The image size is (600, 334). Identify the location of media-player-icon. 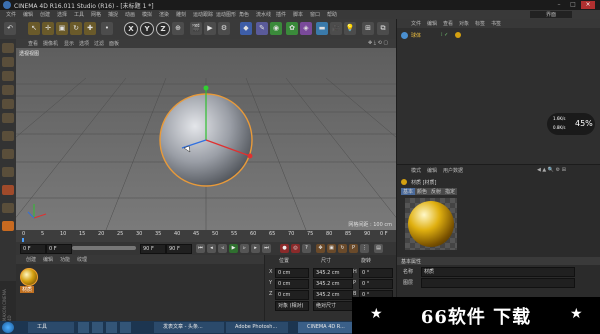
(97, 327).